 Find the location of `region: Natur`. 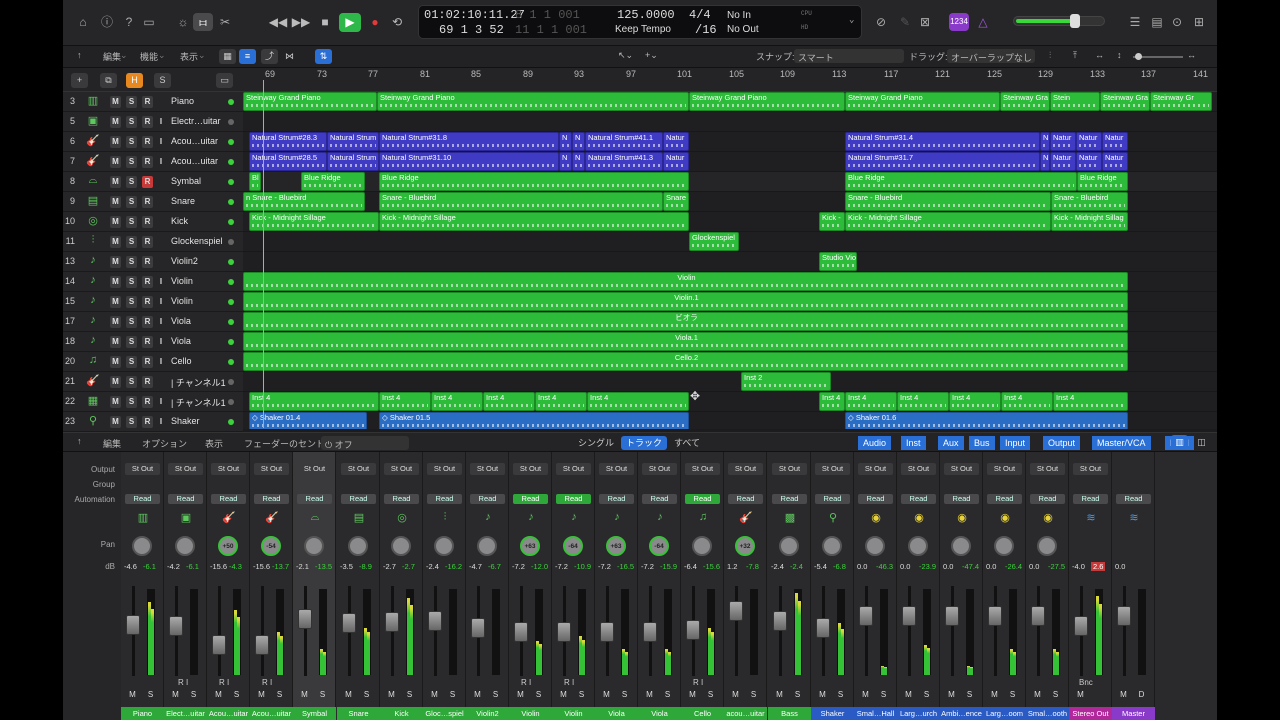

region: Natur is located at coordinates (1063, 161).